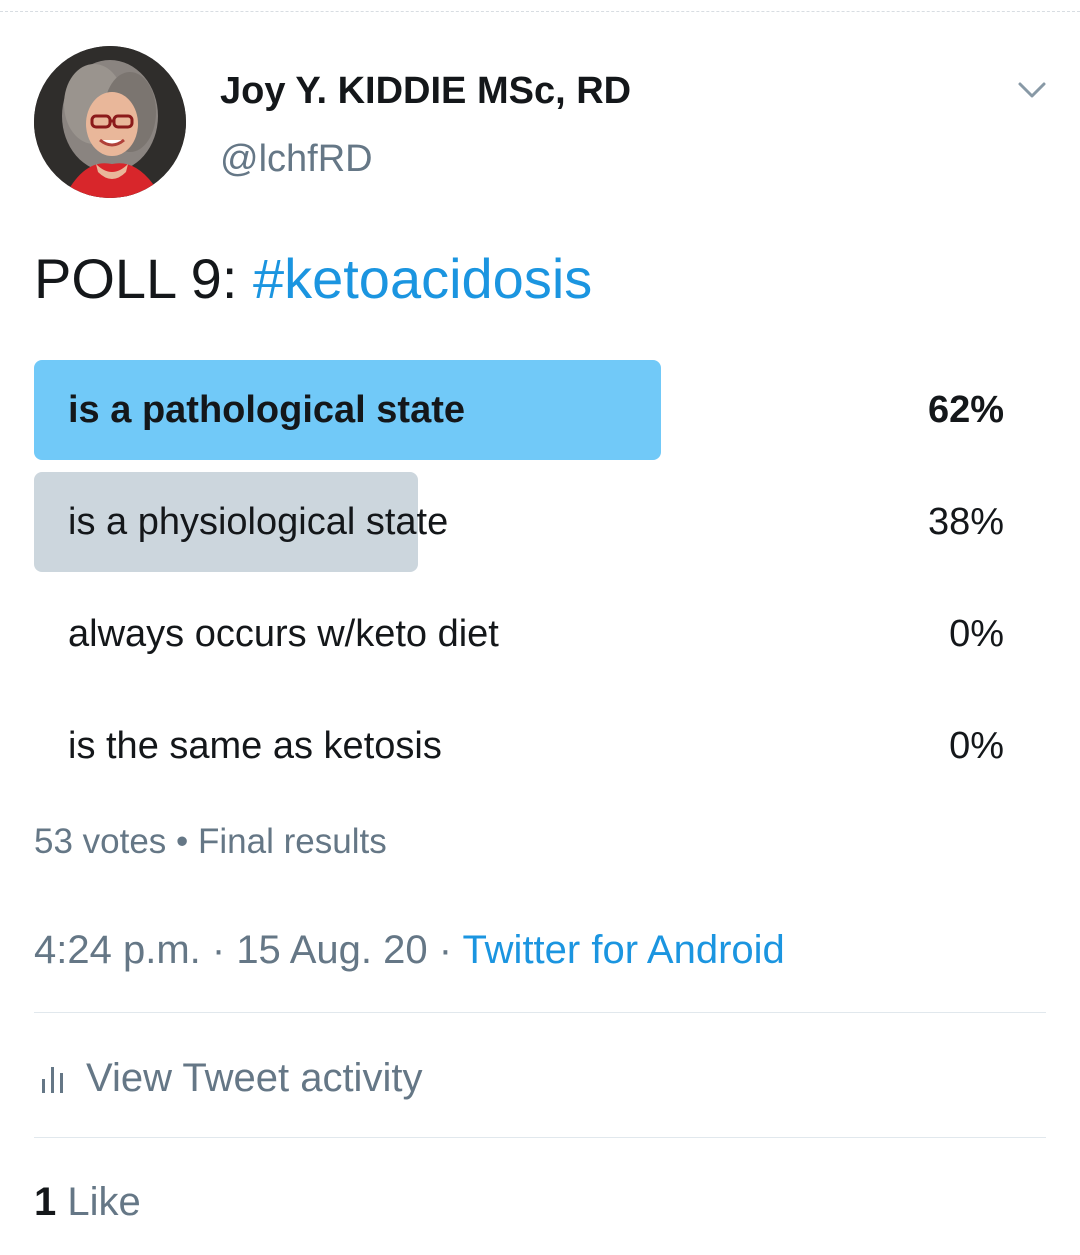 The image size is (1080, 1255). What do you see at coordinates (534, 634) in the screenshot?
I see `poll-option: always occurs w/keto diet 0%` at bounding box center [534, 634].